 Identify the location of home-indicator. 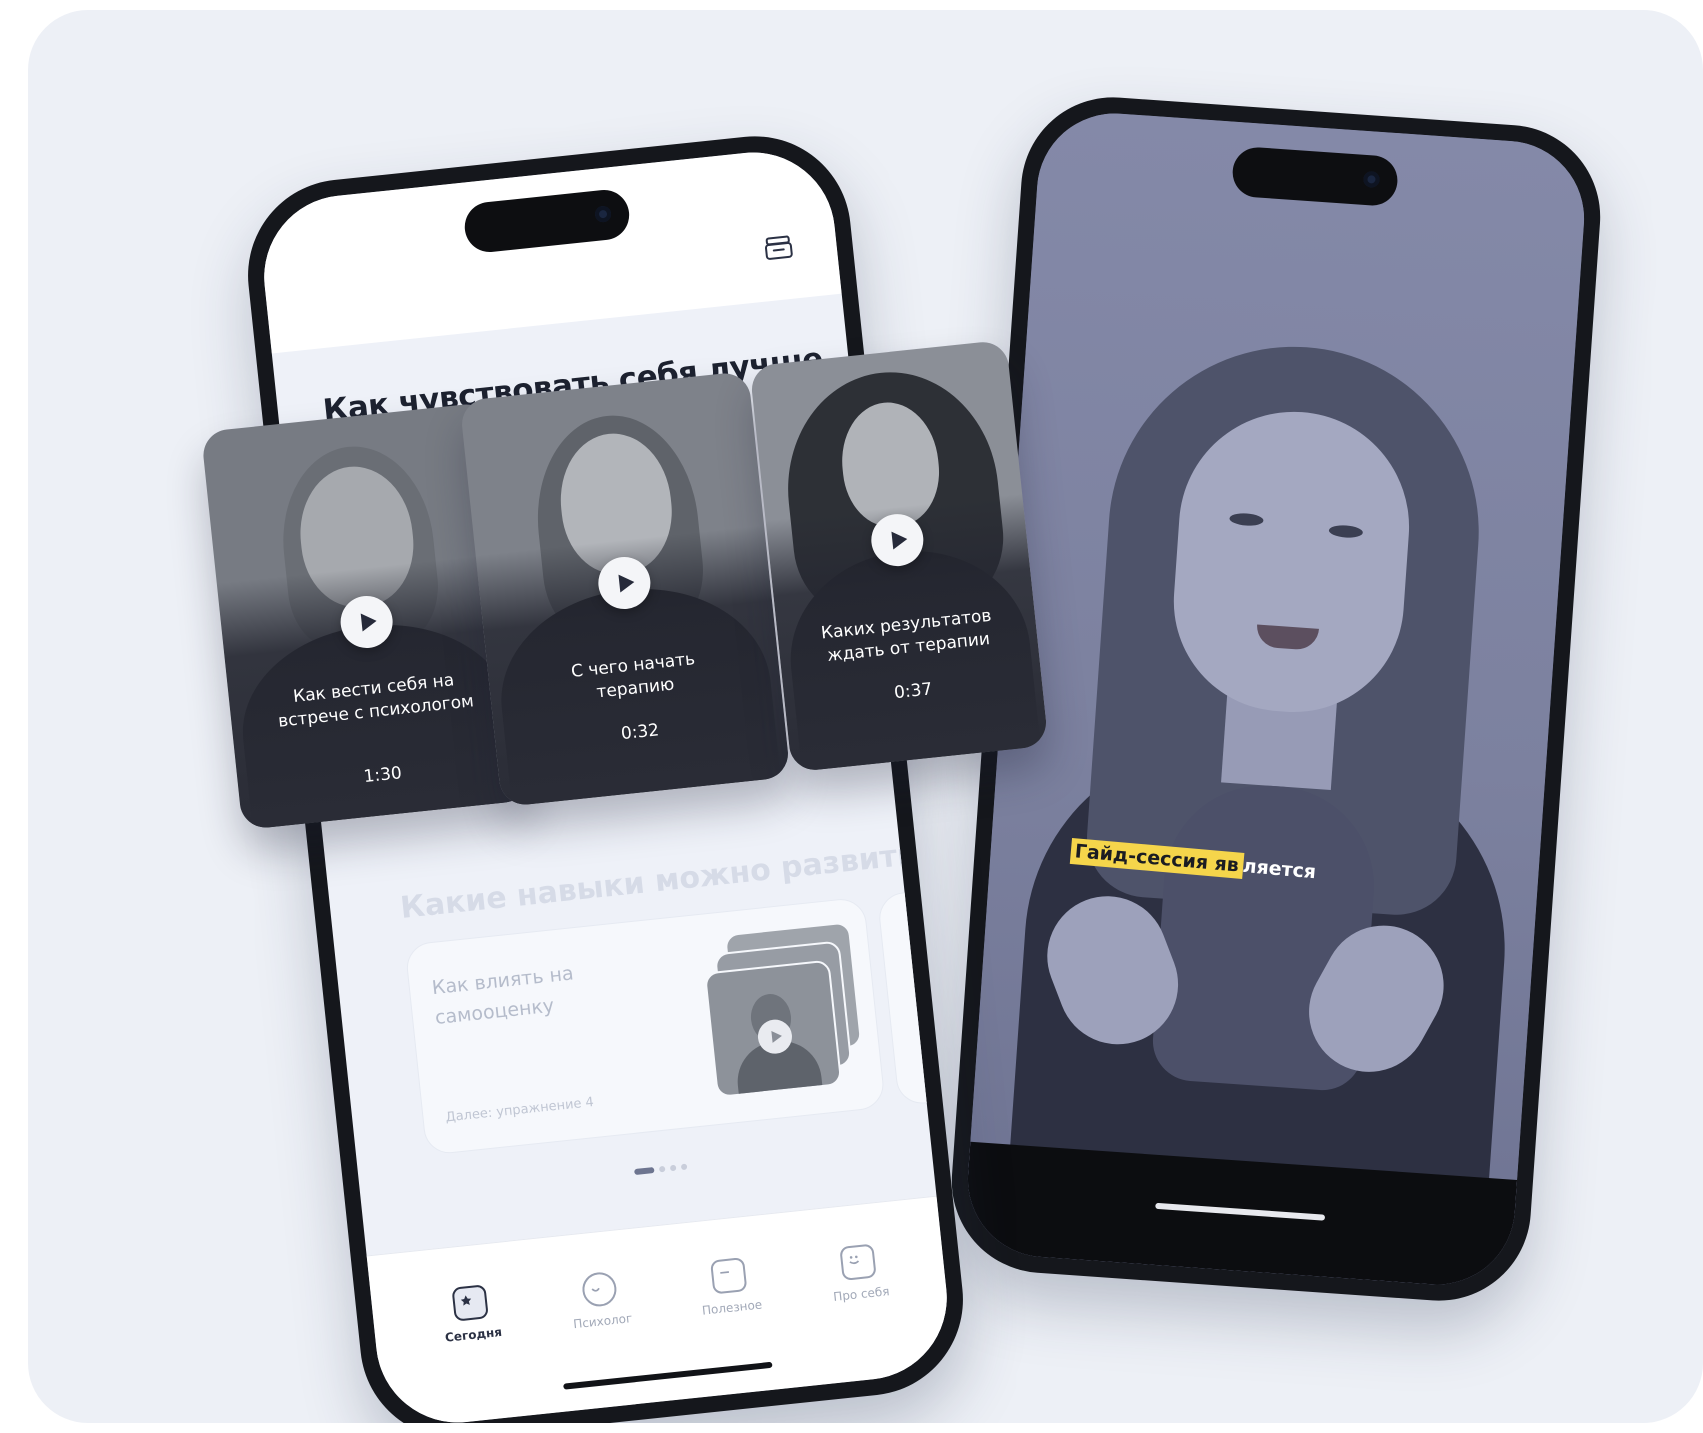
(667, 1375).